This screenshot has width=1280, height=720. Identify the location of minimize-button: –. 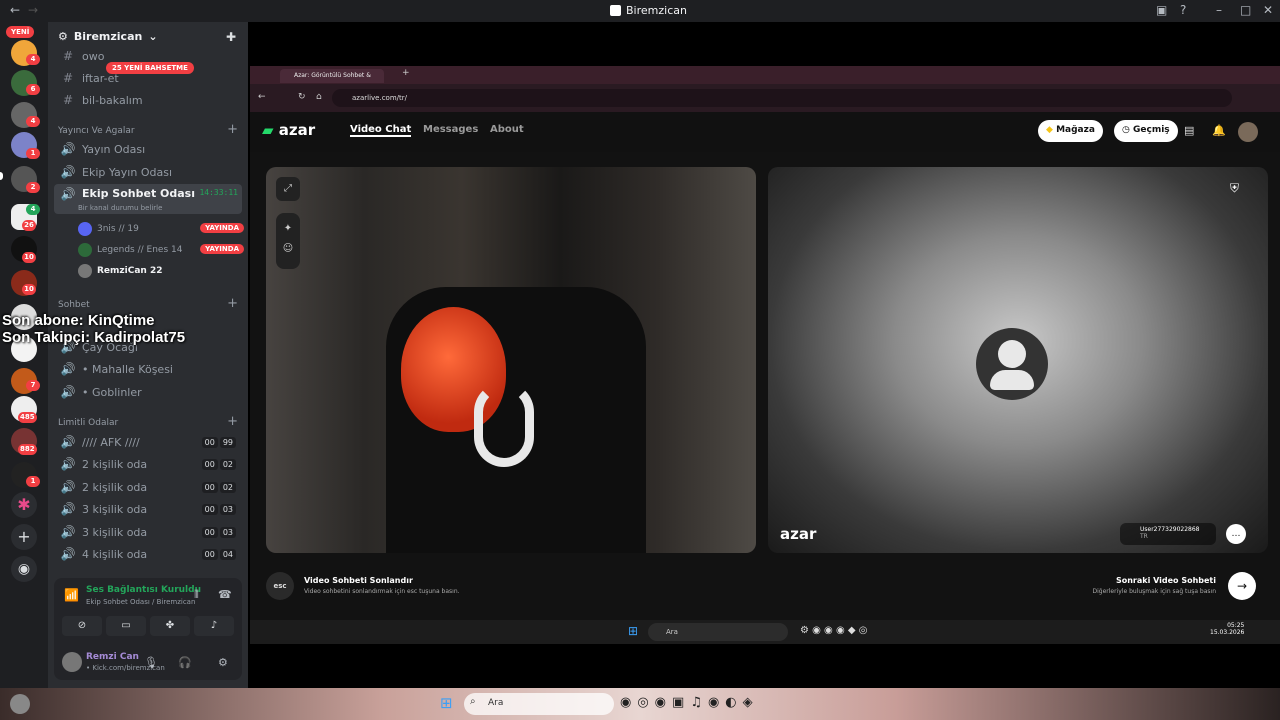
(1219, 10).